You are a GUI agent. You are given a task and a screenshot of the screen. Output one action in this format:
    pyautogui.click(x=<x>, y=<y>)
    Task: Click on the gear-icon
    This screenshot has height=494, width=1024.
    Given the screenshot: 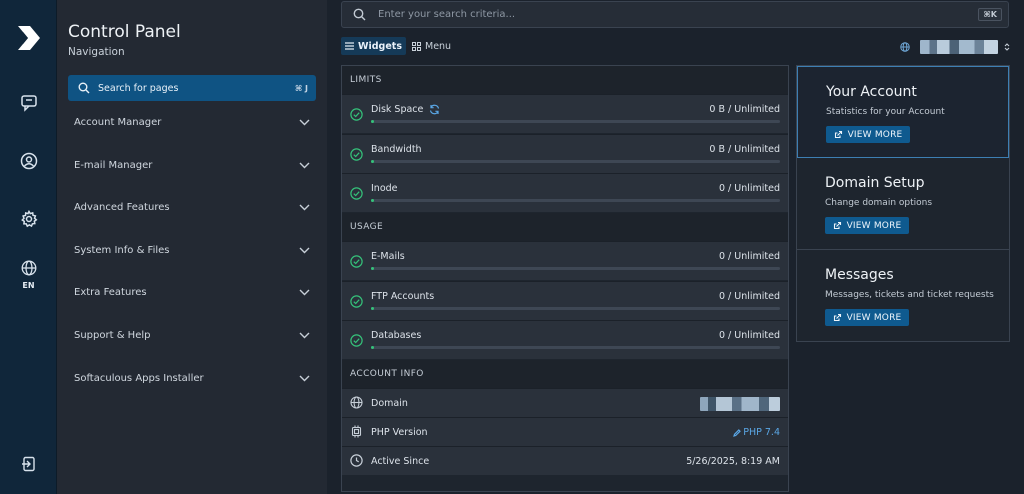 What is the action you would take?
    pyautogui.click(x=28, y=219)
    